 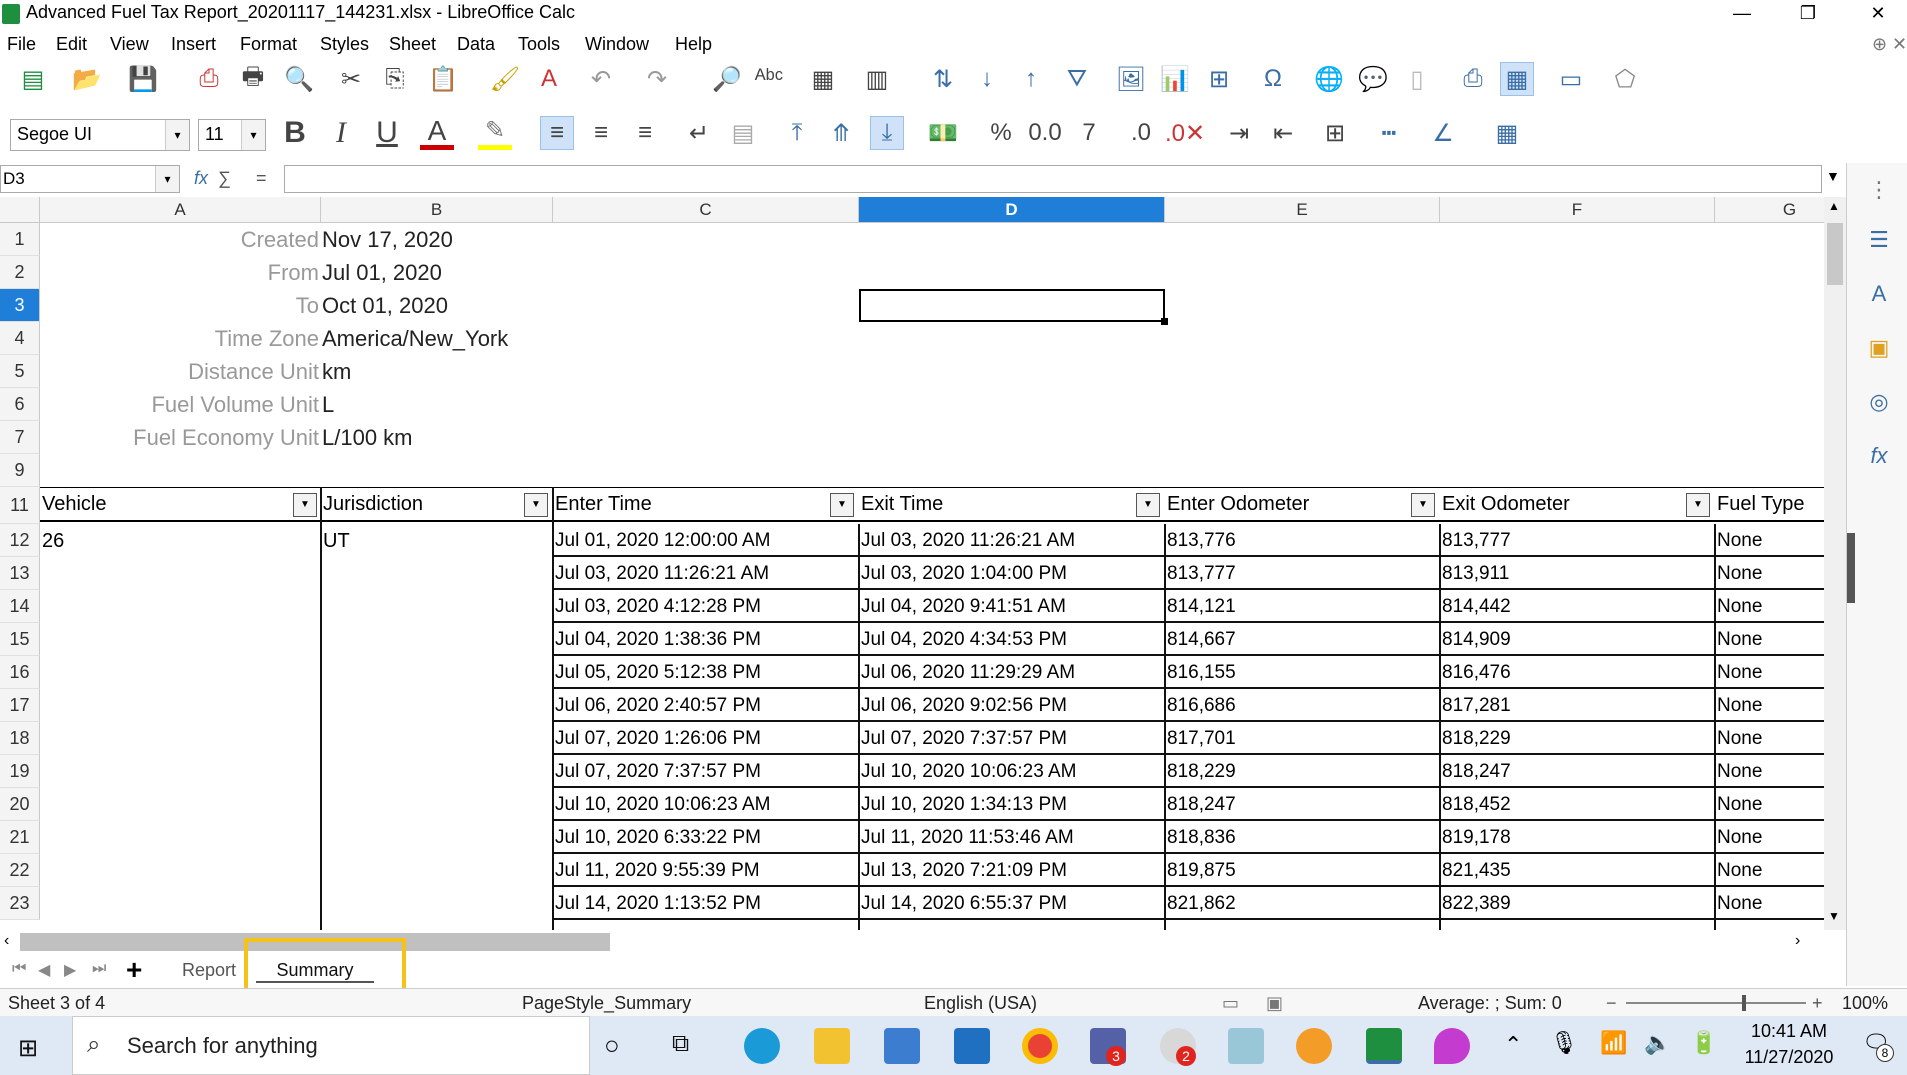 What do you see at coordinates (1012, 573) in the screenshot?
I see `exit-time-cell: Jul 03, 2020 1:04:00 PM` at bounding box center [1012, 573].